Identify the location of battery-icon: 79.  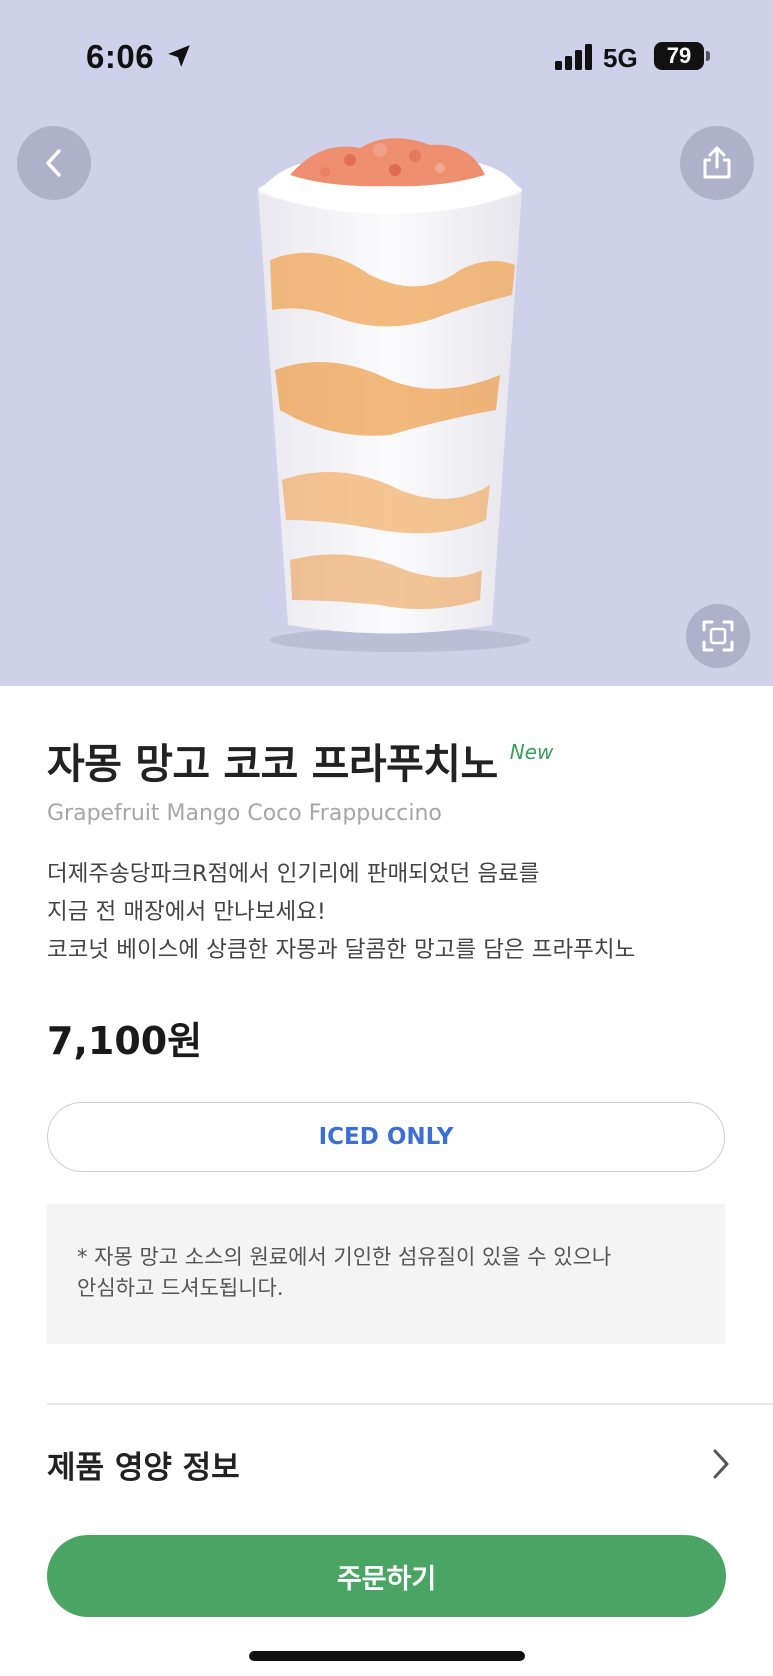
(682, 56).